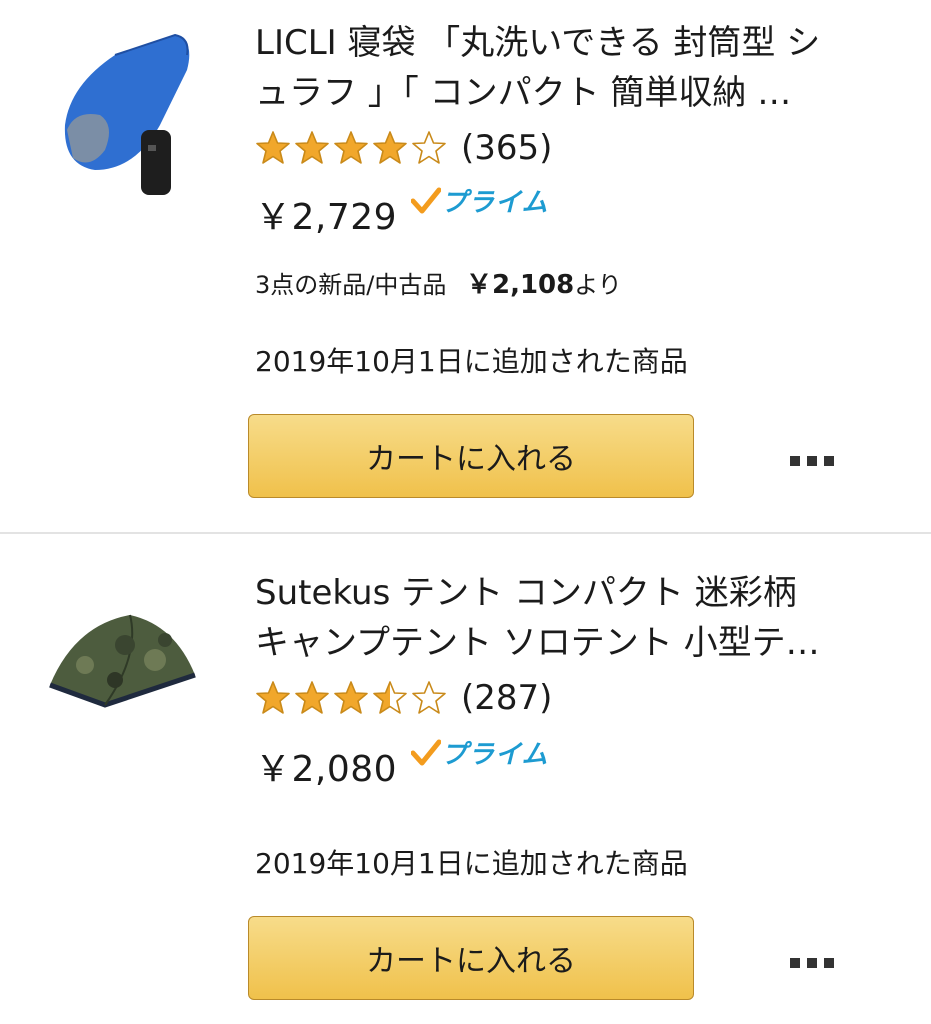 The height and width of the screenshot is (1024, 931). What do you see at coordinates (122, 660) in the screenshot?
I see `tent-image` at bounding box center [122, 660].